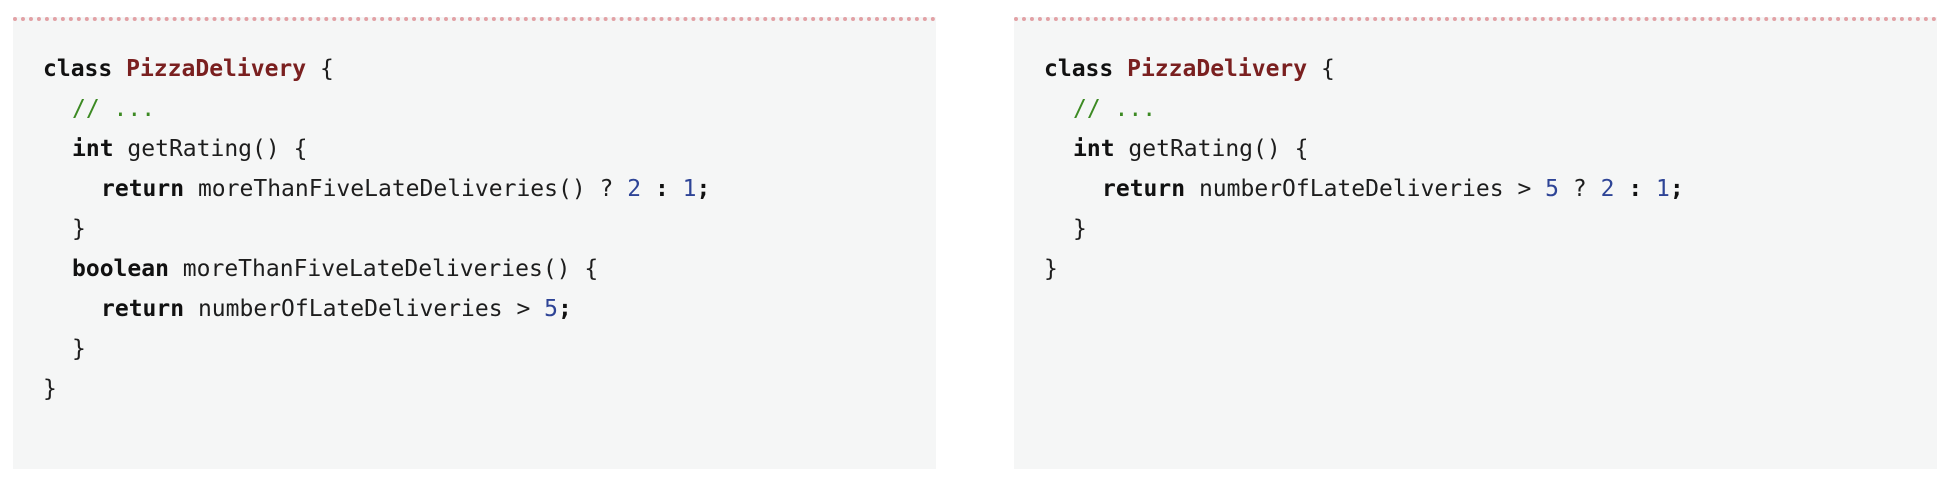  I want to click on code-line-return-comparison: return numberOfLateDeliveries > 5;, so click(489, 309).